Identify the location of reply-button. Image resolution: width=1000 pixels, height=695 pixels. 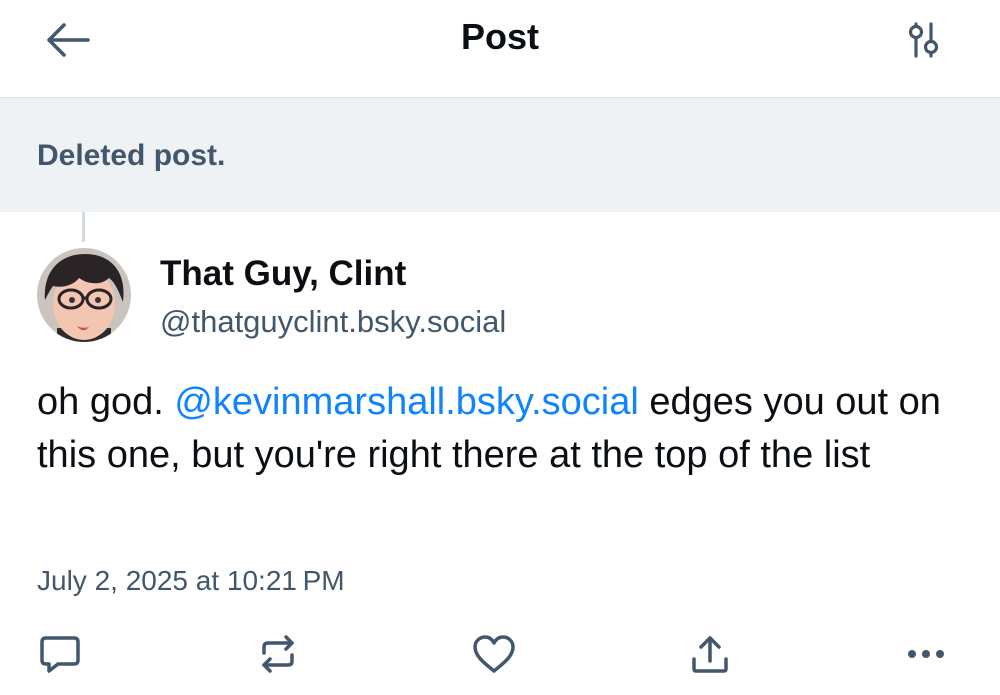
(60, 654).